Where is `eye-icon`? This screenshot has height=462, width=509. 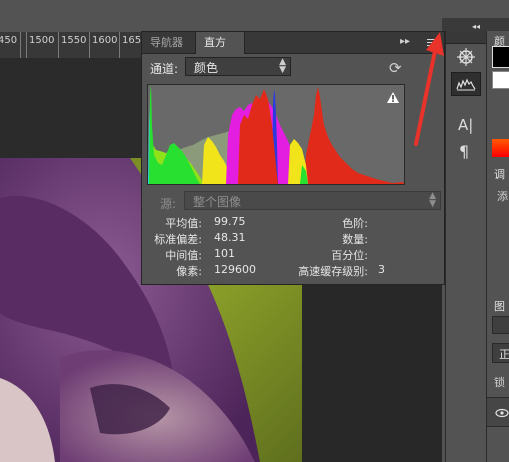 eye-icon is located at coordinates (502, 413).